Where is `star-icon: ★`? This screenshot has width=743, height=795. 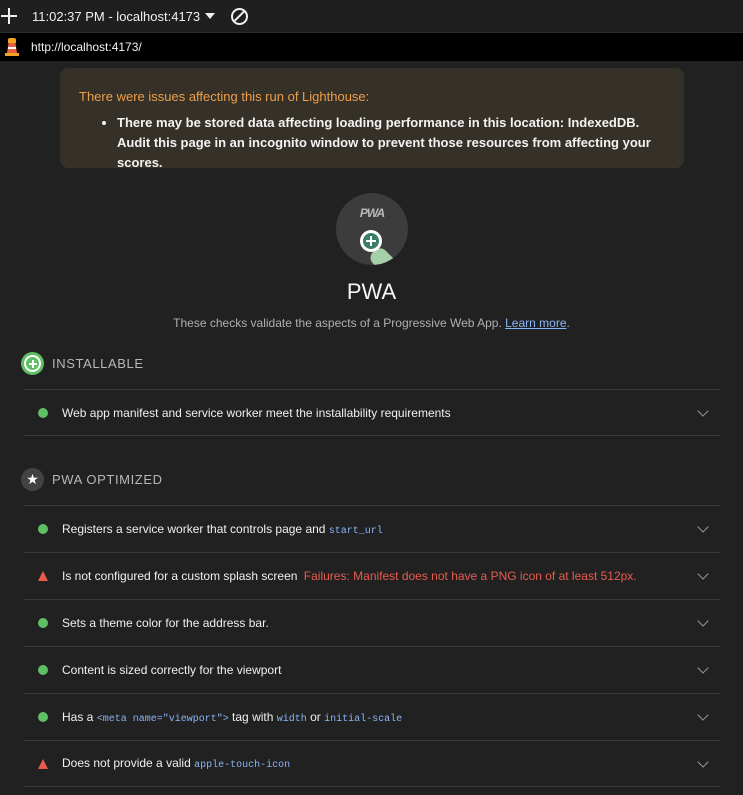 star-icon: ★ is located at coordinates (32, 479).